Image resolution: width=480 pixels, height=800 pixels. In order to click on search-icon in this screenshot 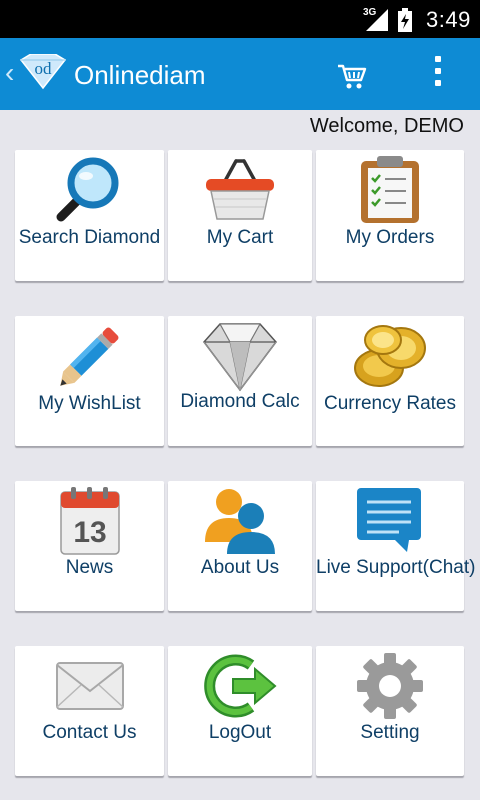, I will do `click(87, 189)`.